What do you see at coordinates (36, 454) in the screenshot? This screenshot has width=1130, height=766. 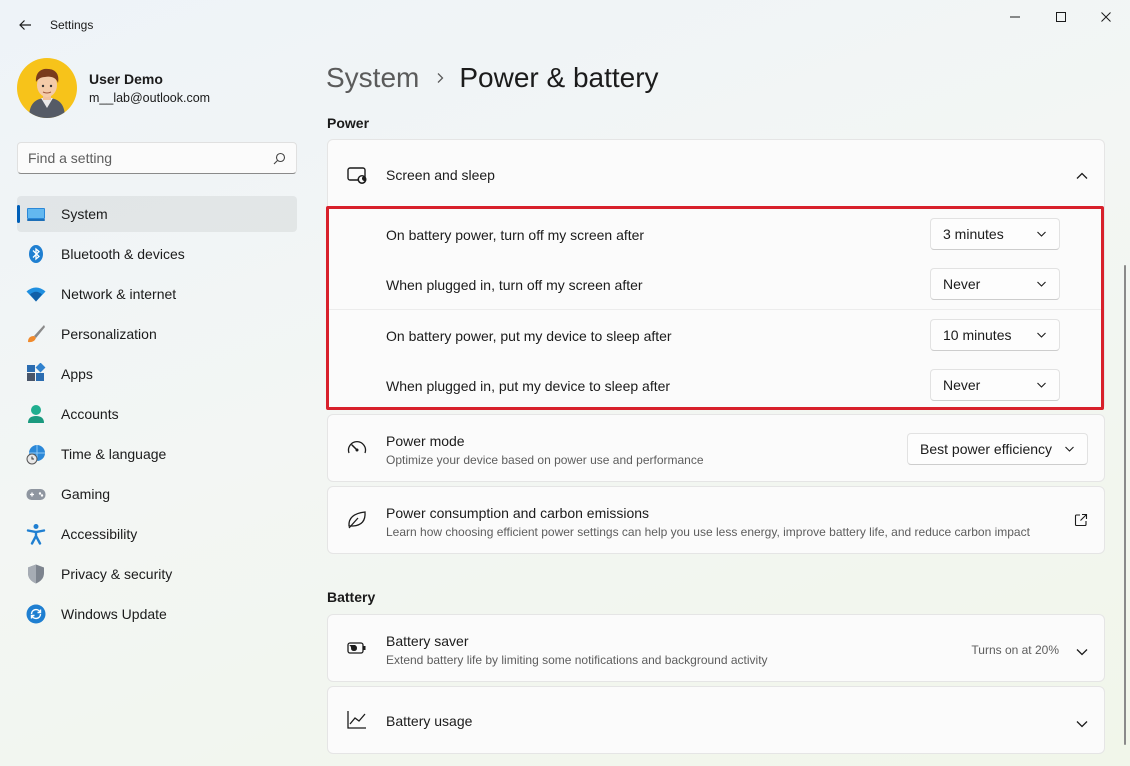 I see `globe-clock-icon` at bounding box center [36, 454].